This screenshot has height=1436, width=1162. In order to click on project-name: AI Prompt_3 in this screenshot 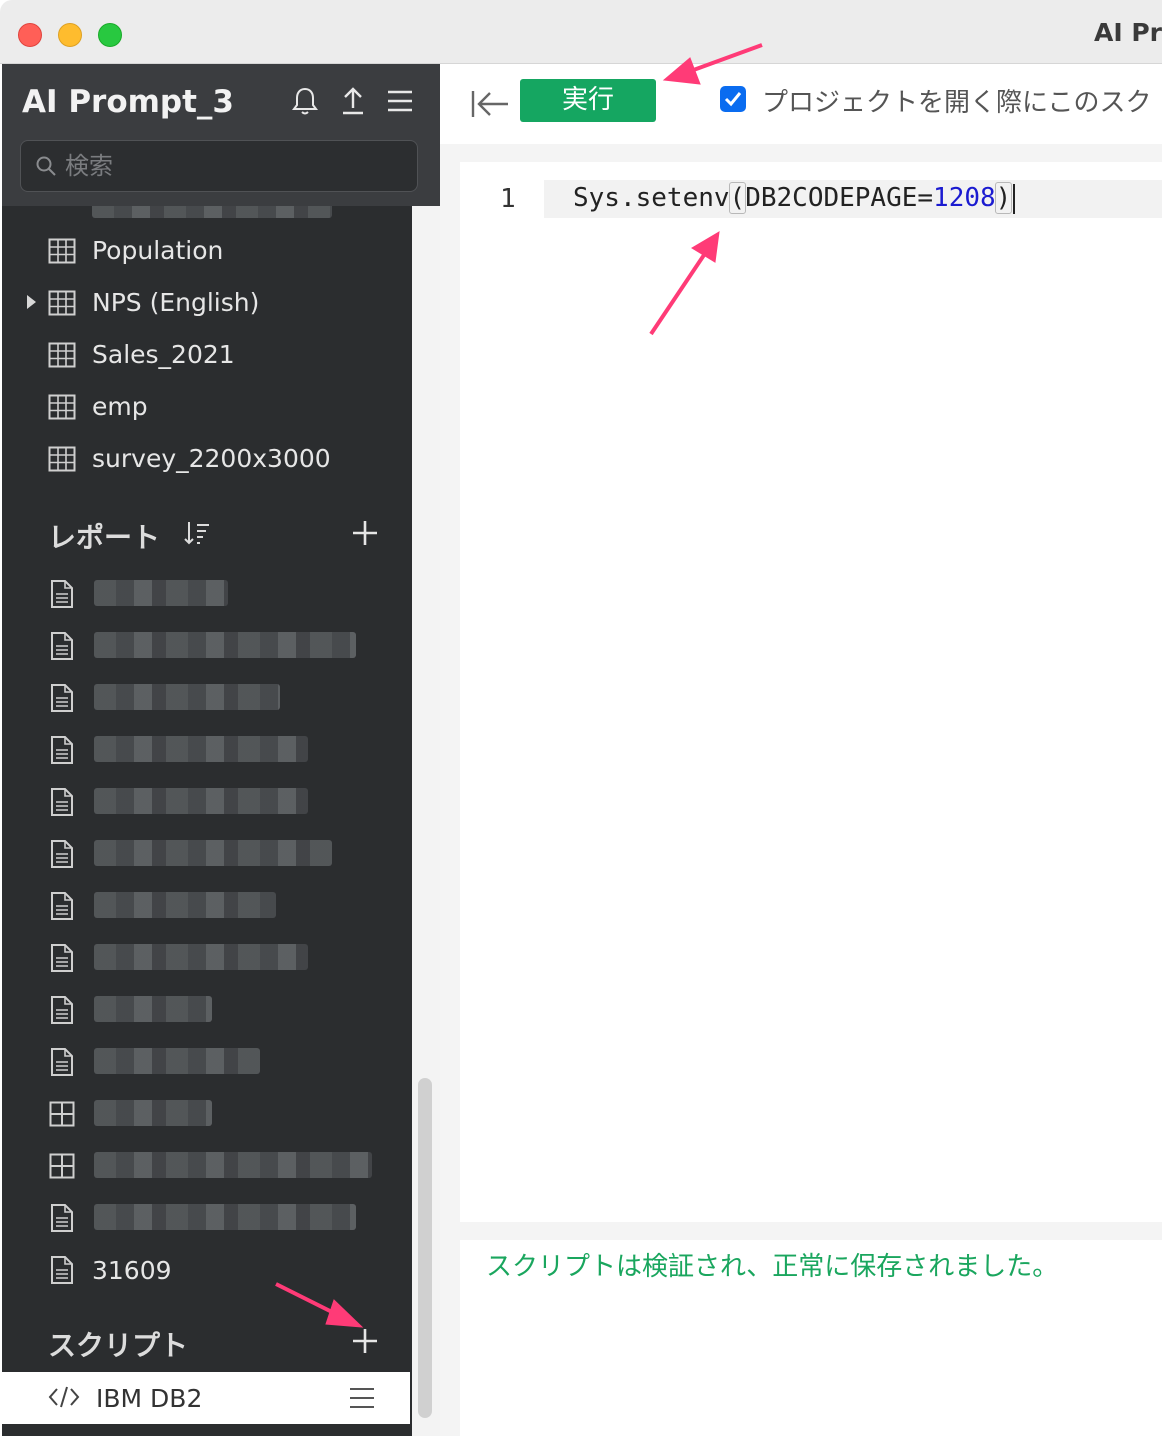, I will do `click(128, 102)`.